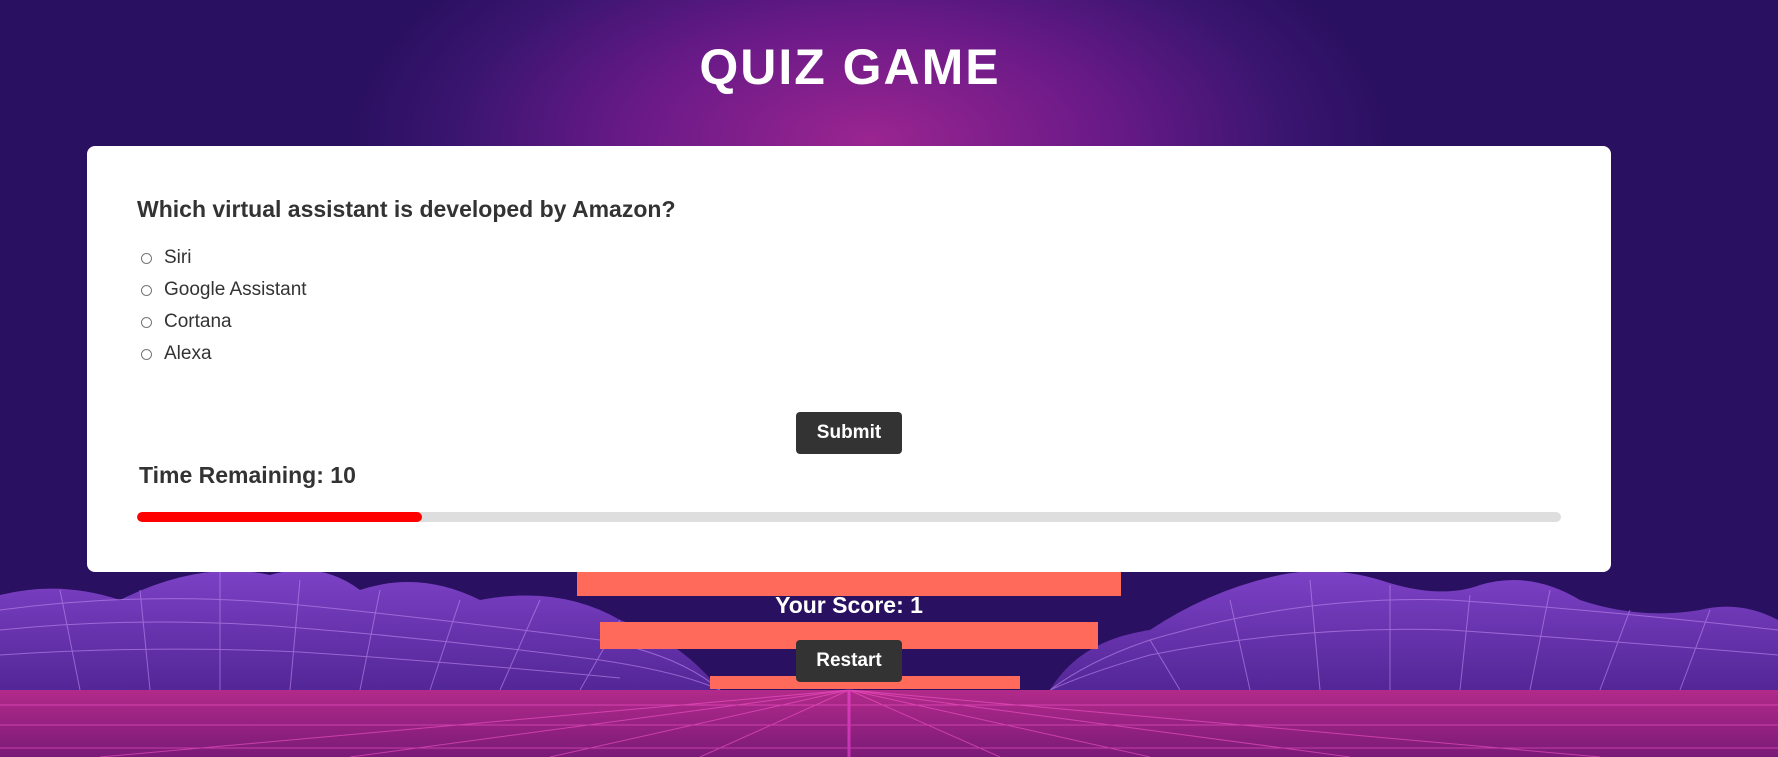  I want to click on restart-button: Restart, so click(849, 661).